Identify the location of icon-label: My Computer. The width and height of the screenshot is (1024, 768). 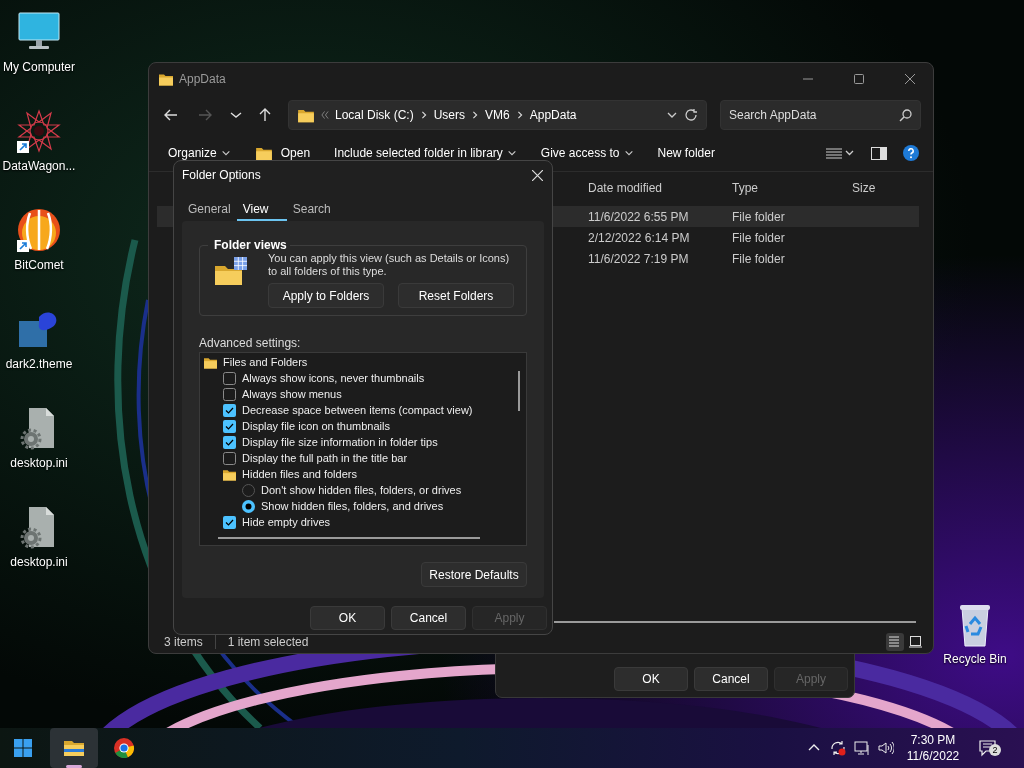
(39, 67).